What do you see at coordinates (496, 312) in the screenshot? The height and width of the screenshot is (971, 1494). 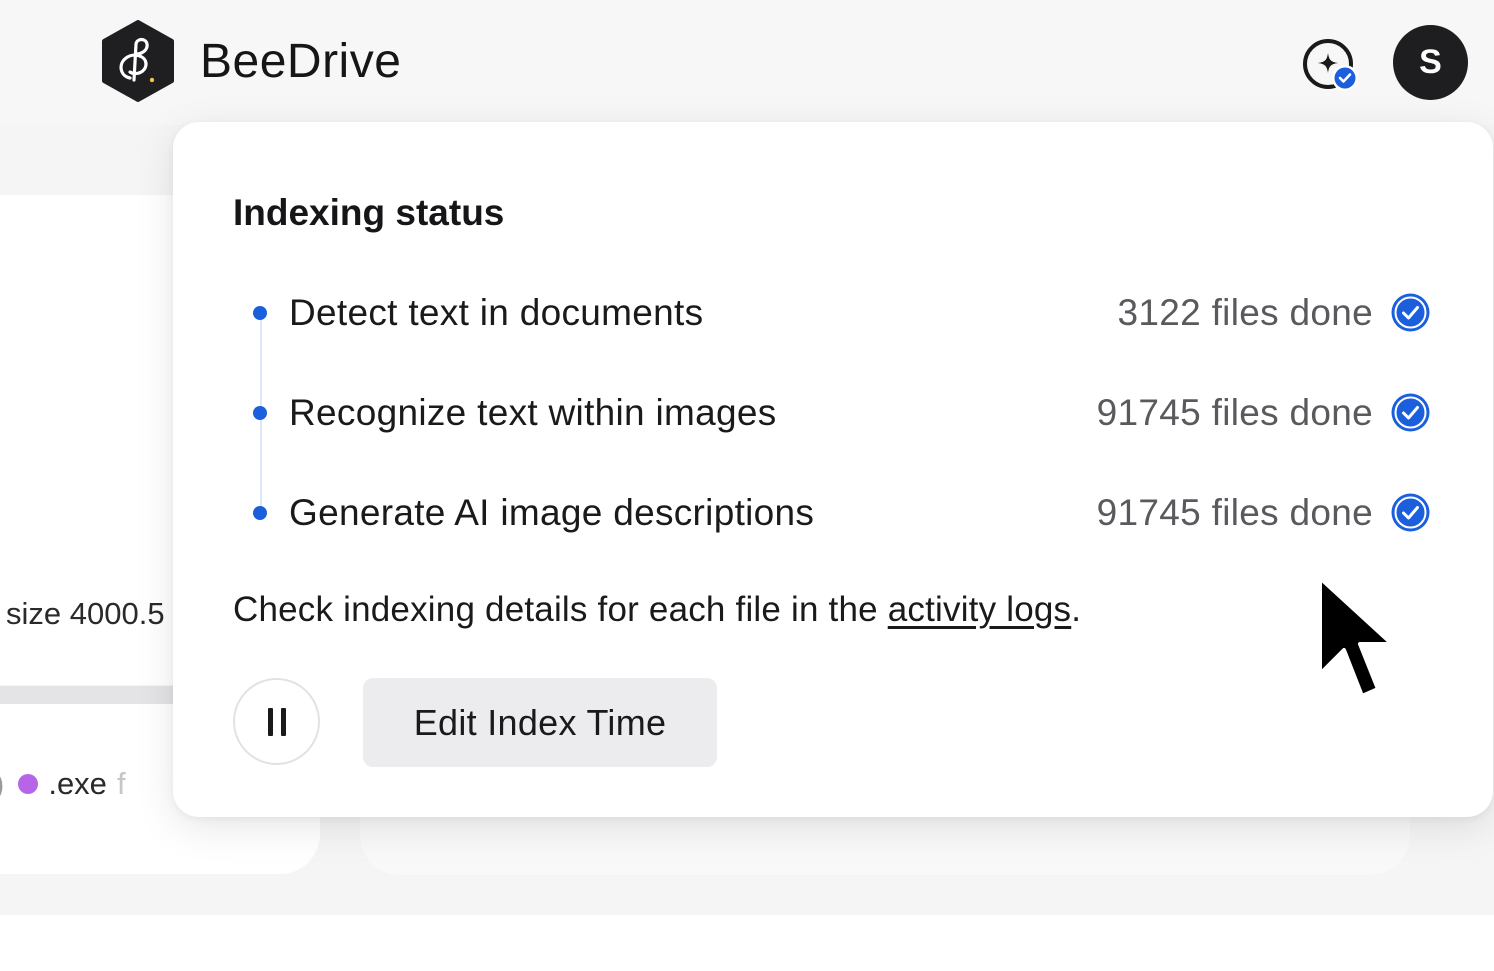 I see `task-label: Detect text in documents` at bounding box center [496, 312].